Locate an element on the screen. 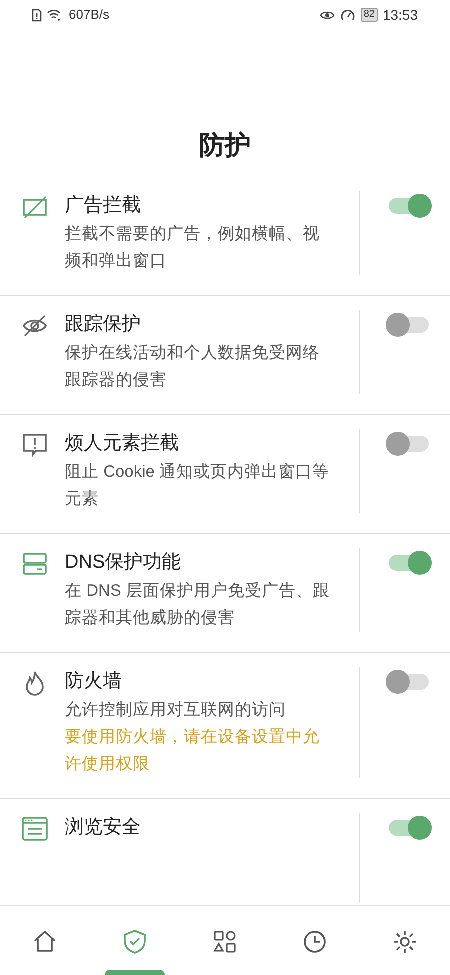 This screenshot has width=450, height=975. feature-title: 烦人元素拦截 is located at coordinates (122, 444).